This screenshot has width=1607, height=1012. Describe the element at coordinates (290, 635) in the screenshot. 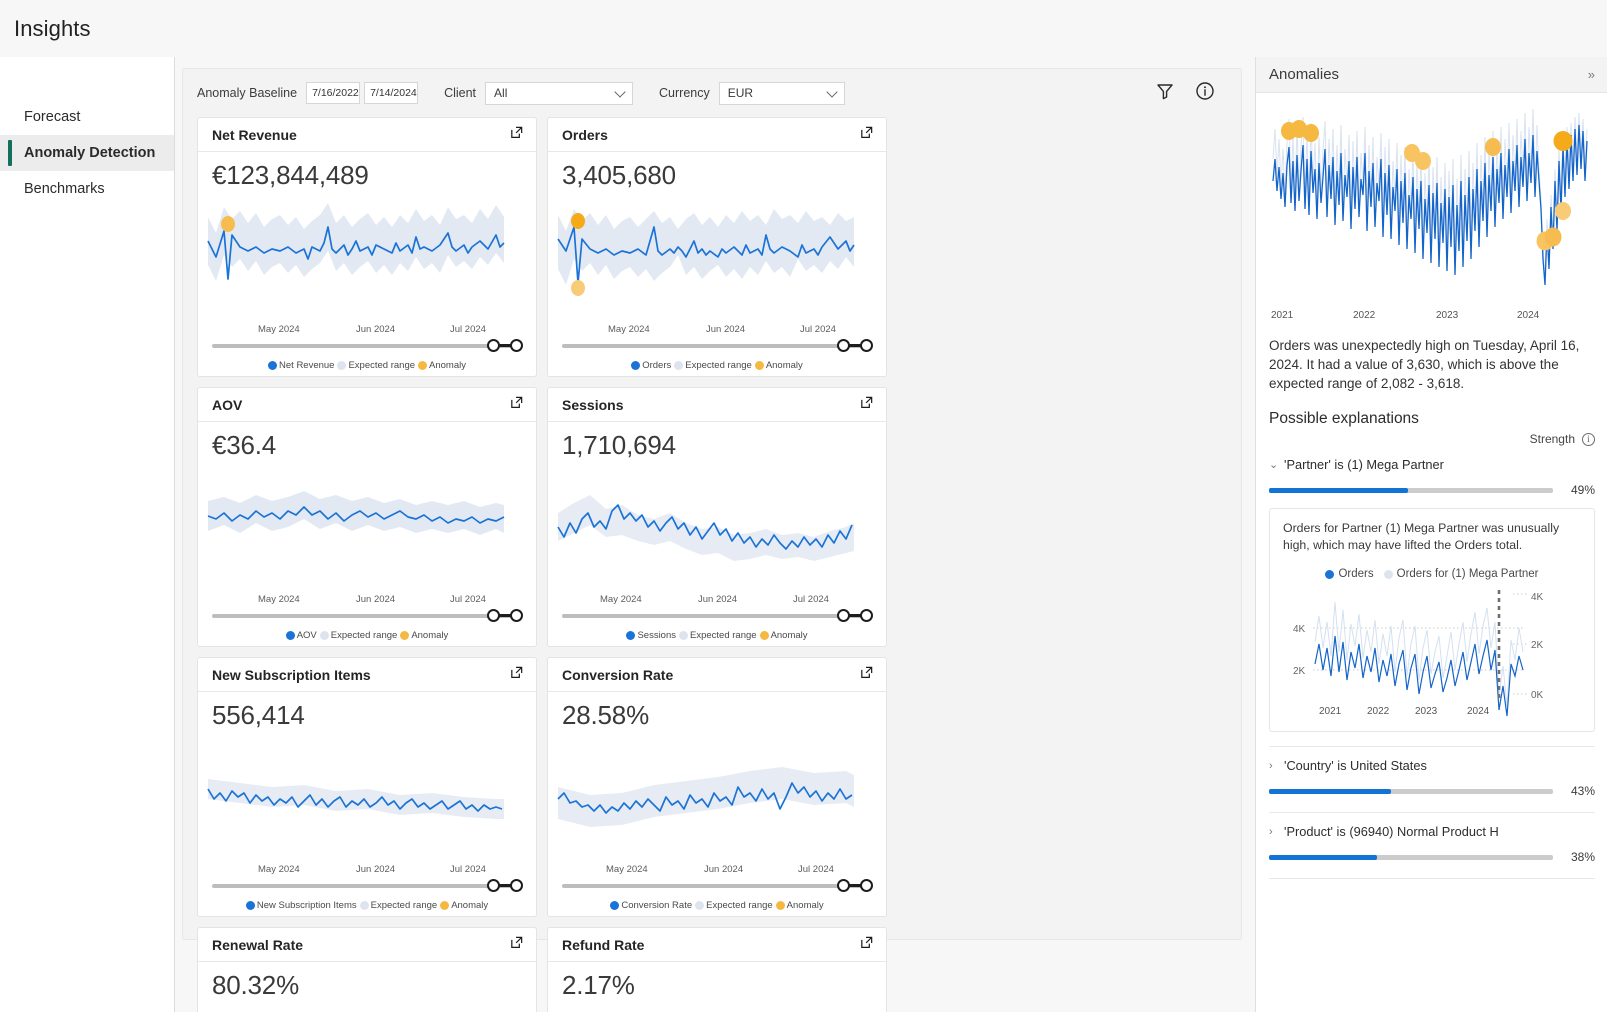

I see `legend-dot-series-icon` at that location.